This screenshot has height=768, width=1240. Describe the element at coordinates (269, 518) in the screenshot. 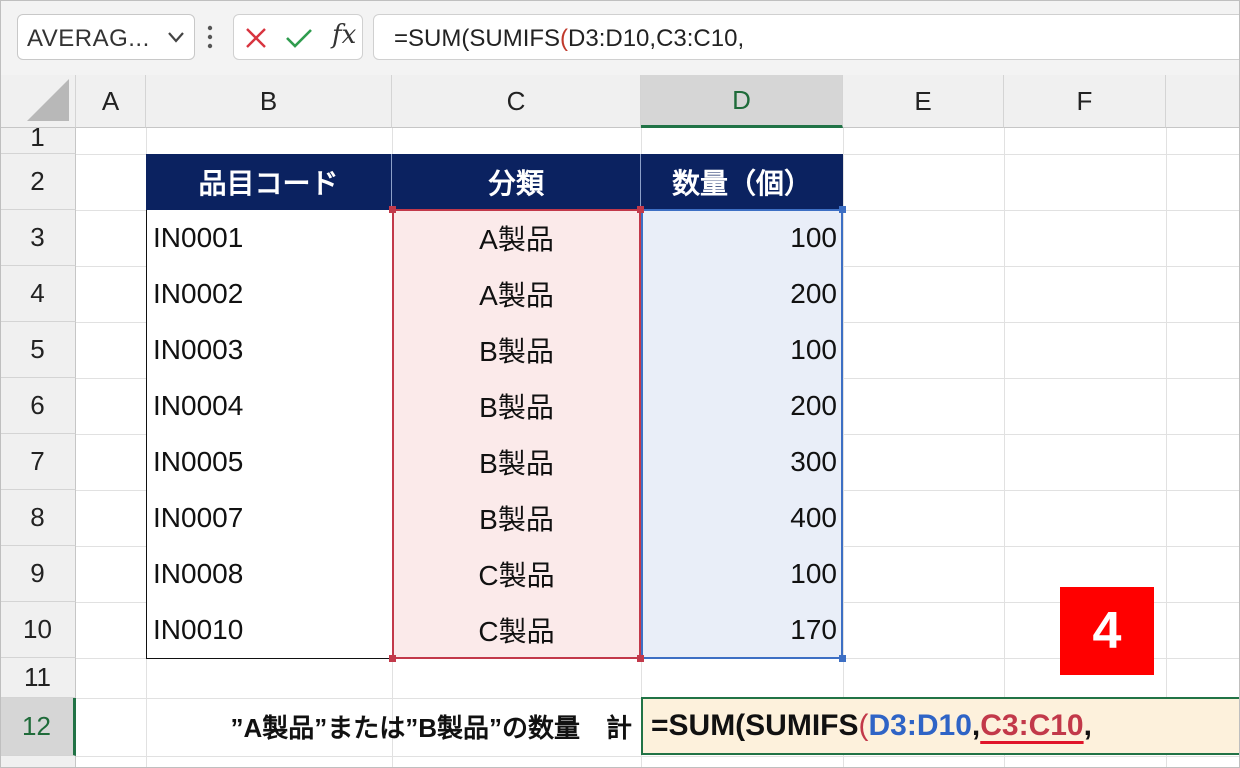

I see `cell-code: IN0007` at that location.